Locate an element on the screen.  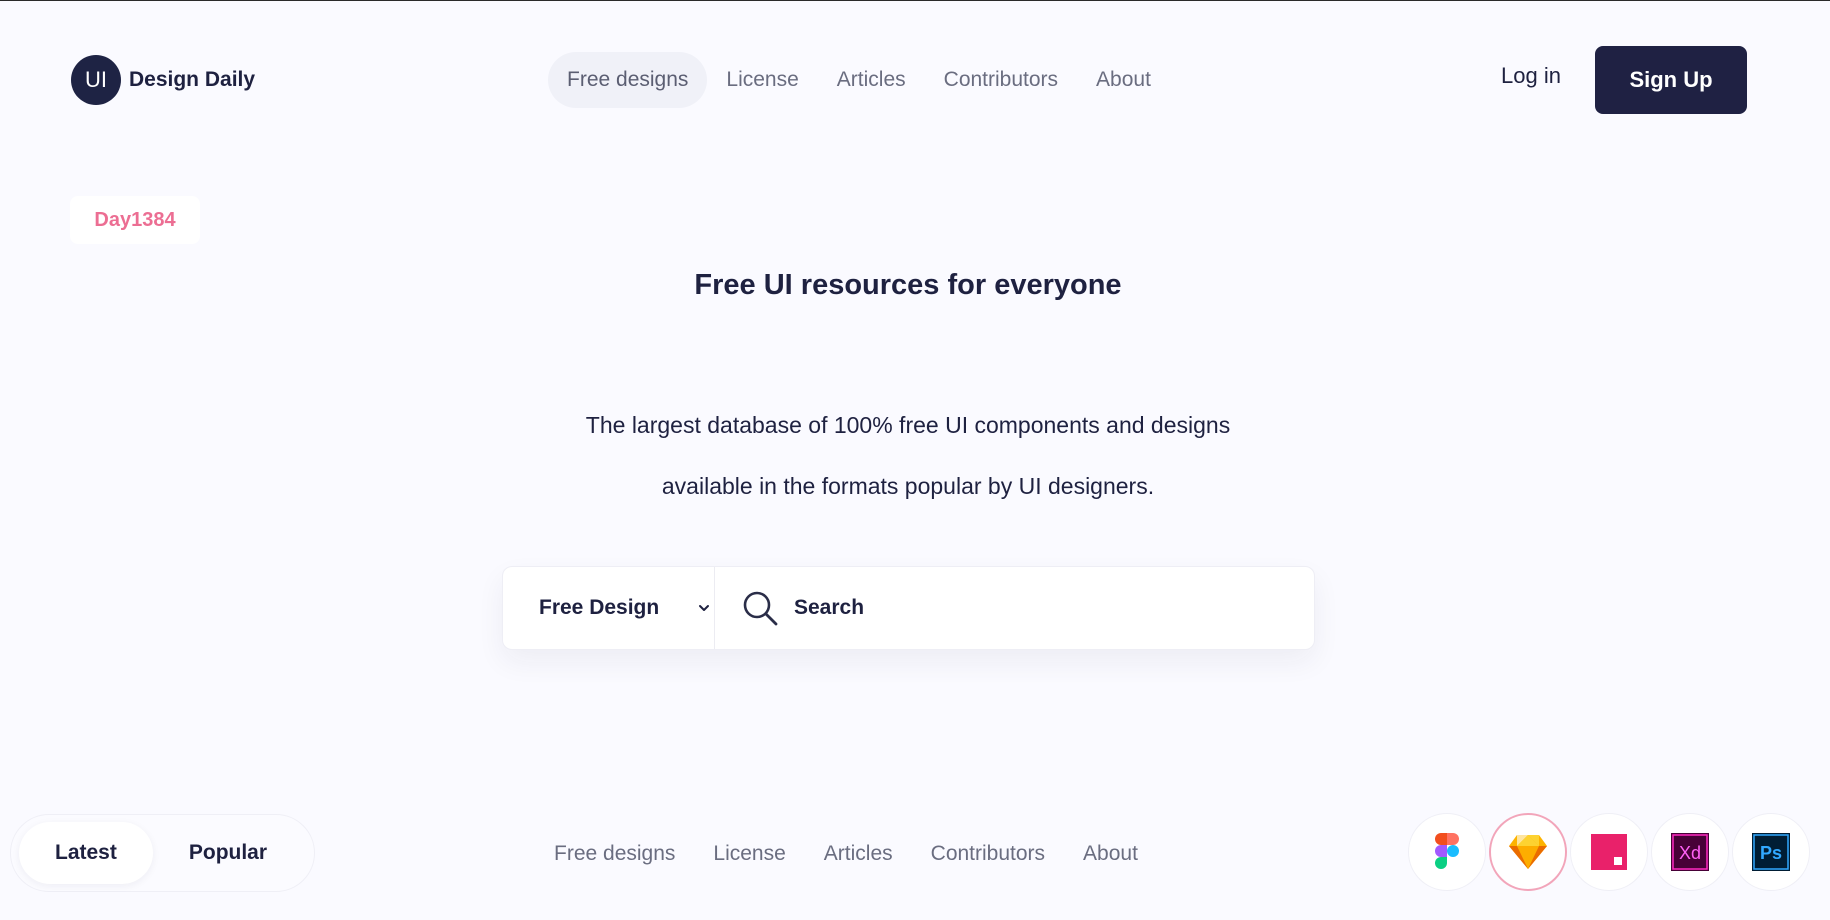
photoshop-icon: Ps is located at coordinates (1771, 852).